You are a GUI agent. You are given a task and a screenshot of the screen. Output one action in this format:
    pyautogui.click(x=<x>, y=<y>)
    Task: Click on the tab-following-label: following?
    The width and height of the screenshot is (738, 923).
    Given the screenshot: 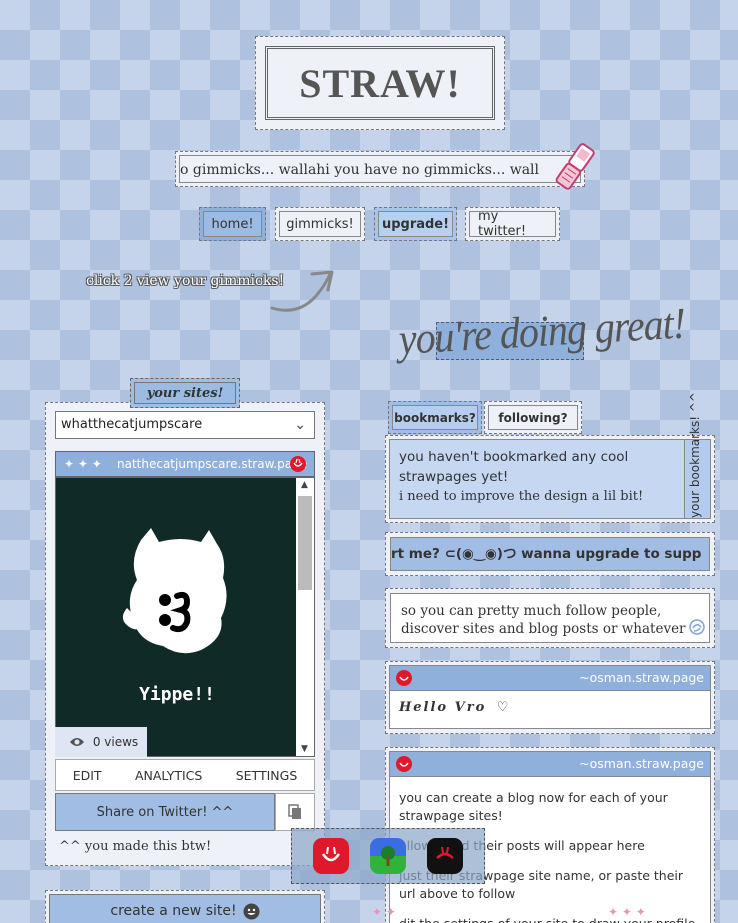 What is the action you would take?
    pyautogui.click(x=533, y=417)
    